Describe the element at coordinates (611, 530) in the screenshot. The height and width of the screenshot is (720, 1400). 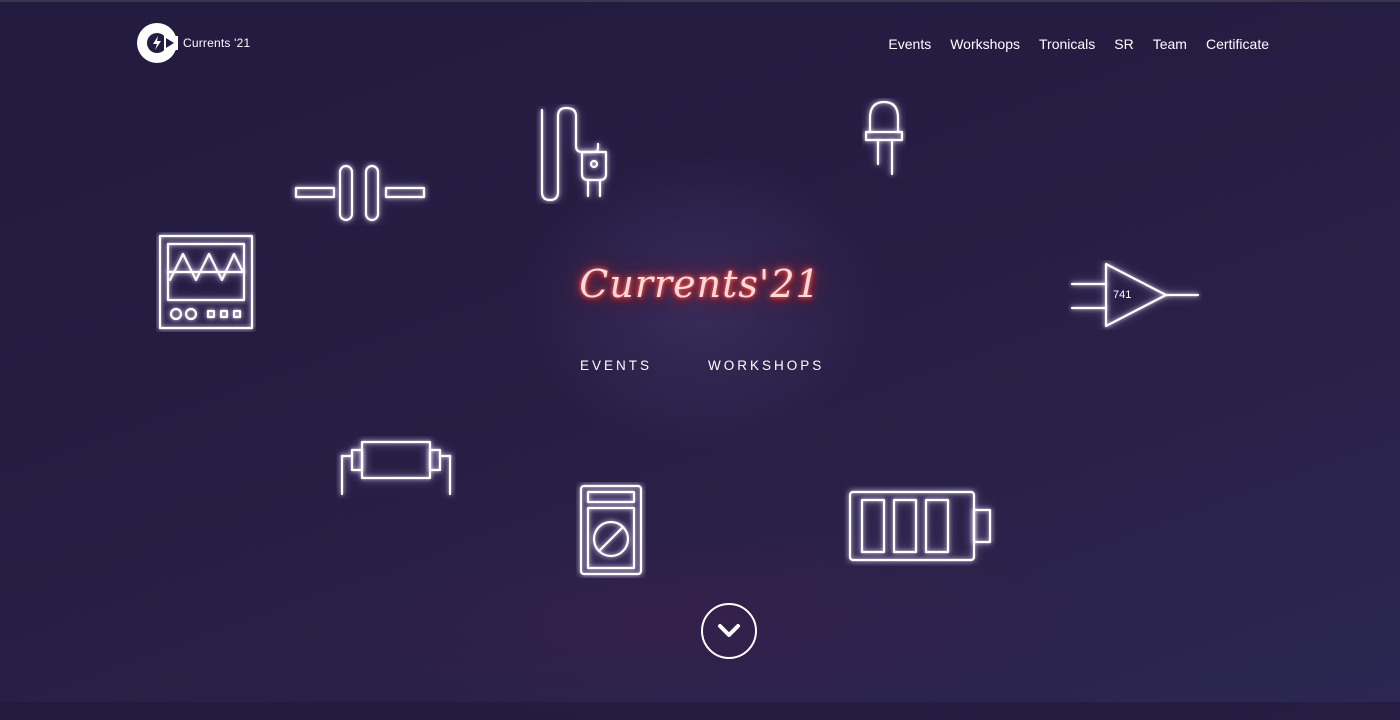
I see `multimeter-icon` at that location.